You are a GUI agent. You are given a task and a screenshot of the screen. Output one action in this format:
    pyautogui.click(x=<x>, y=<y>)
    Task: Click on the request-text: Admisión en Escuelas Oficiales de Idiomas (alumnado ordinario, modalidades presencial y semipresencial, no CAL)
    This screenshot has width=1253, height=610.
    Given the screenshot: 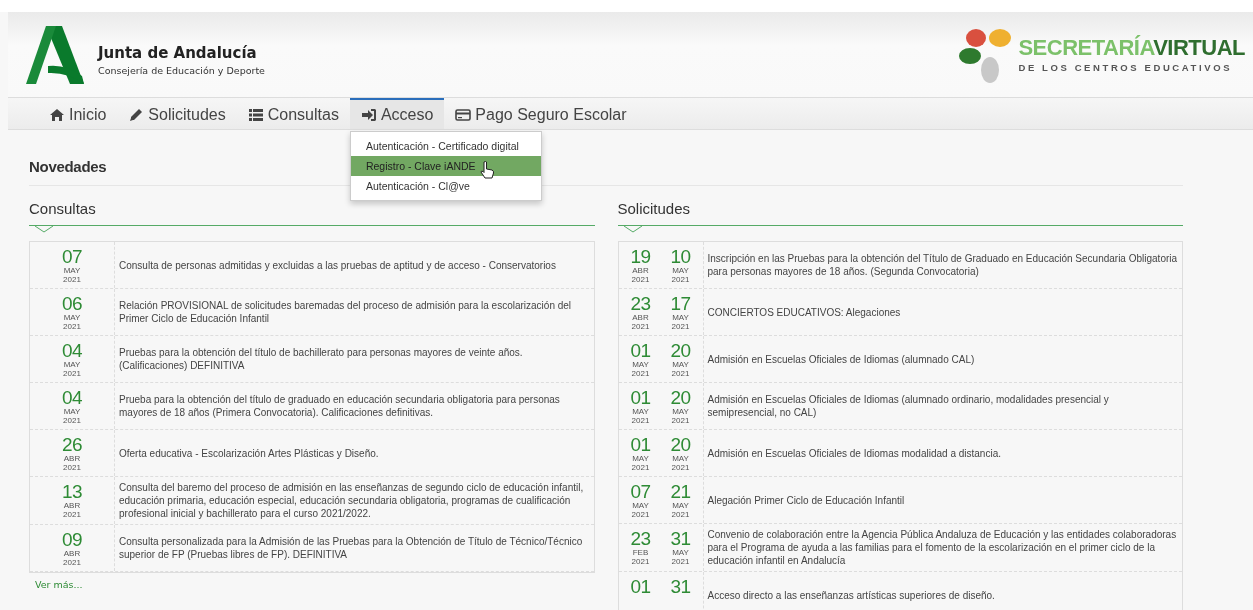 What is the action you would take?
    pyautogui.click(x=942, y=406)
    